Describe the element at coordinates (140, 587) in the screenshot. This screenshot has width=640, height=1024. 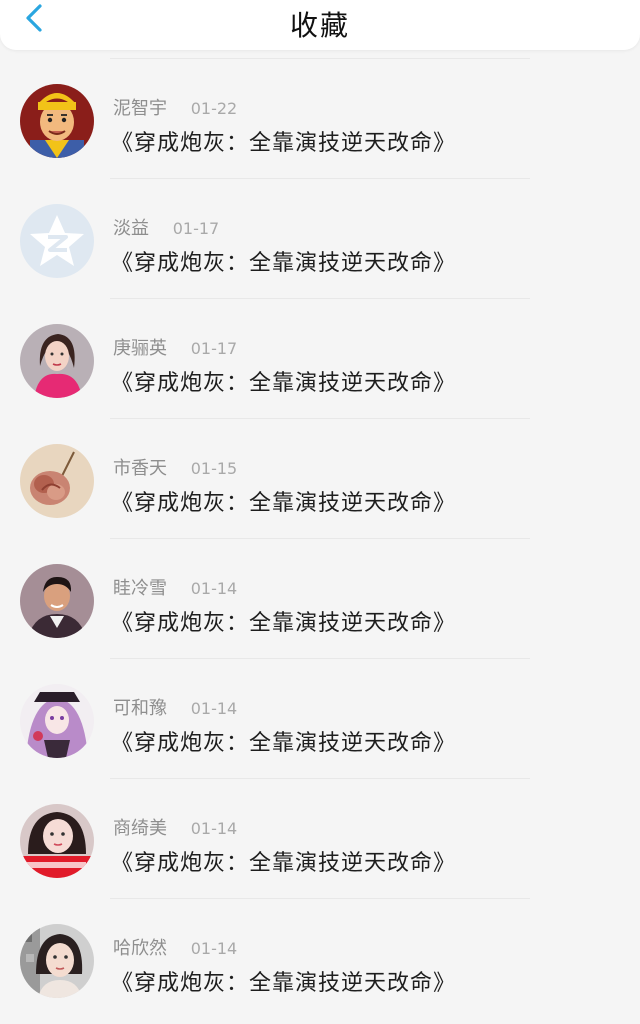
I see `user-name: 眭冷雪` at that location.